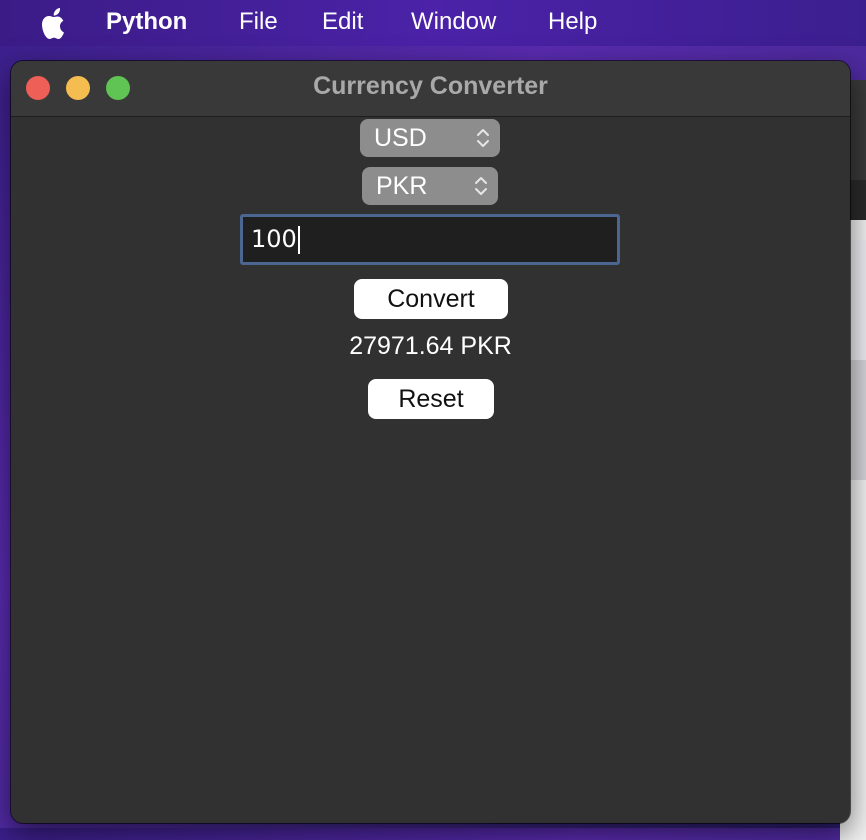 This screenshot has height=840, width=866. What do you see at coordinates (258, 22) in the screenshot?
I see `menu-file: File` at bounding box center [258, 22].